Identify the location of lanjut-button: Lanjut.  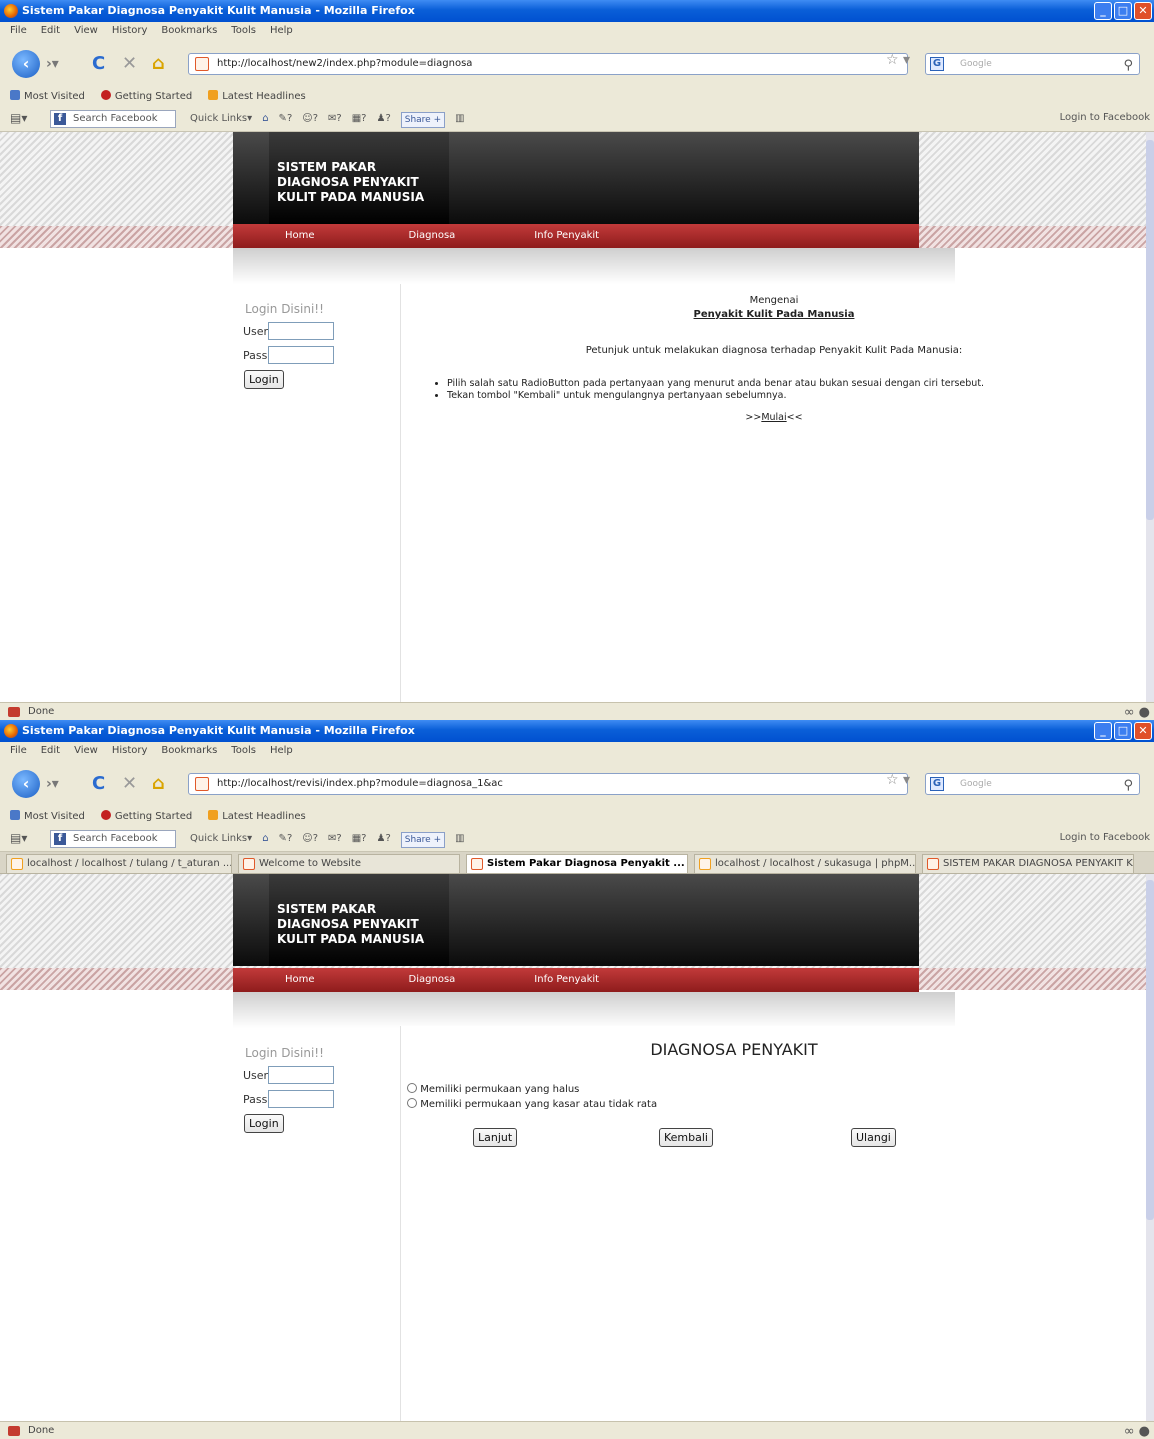
(495, 1137).